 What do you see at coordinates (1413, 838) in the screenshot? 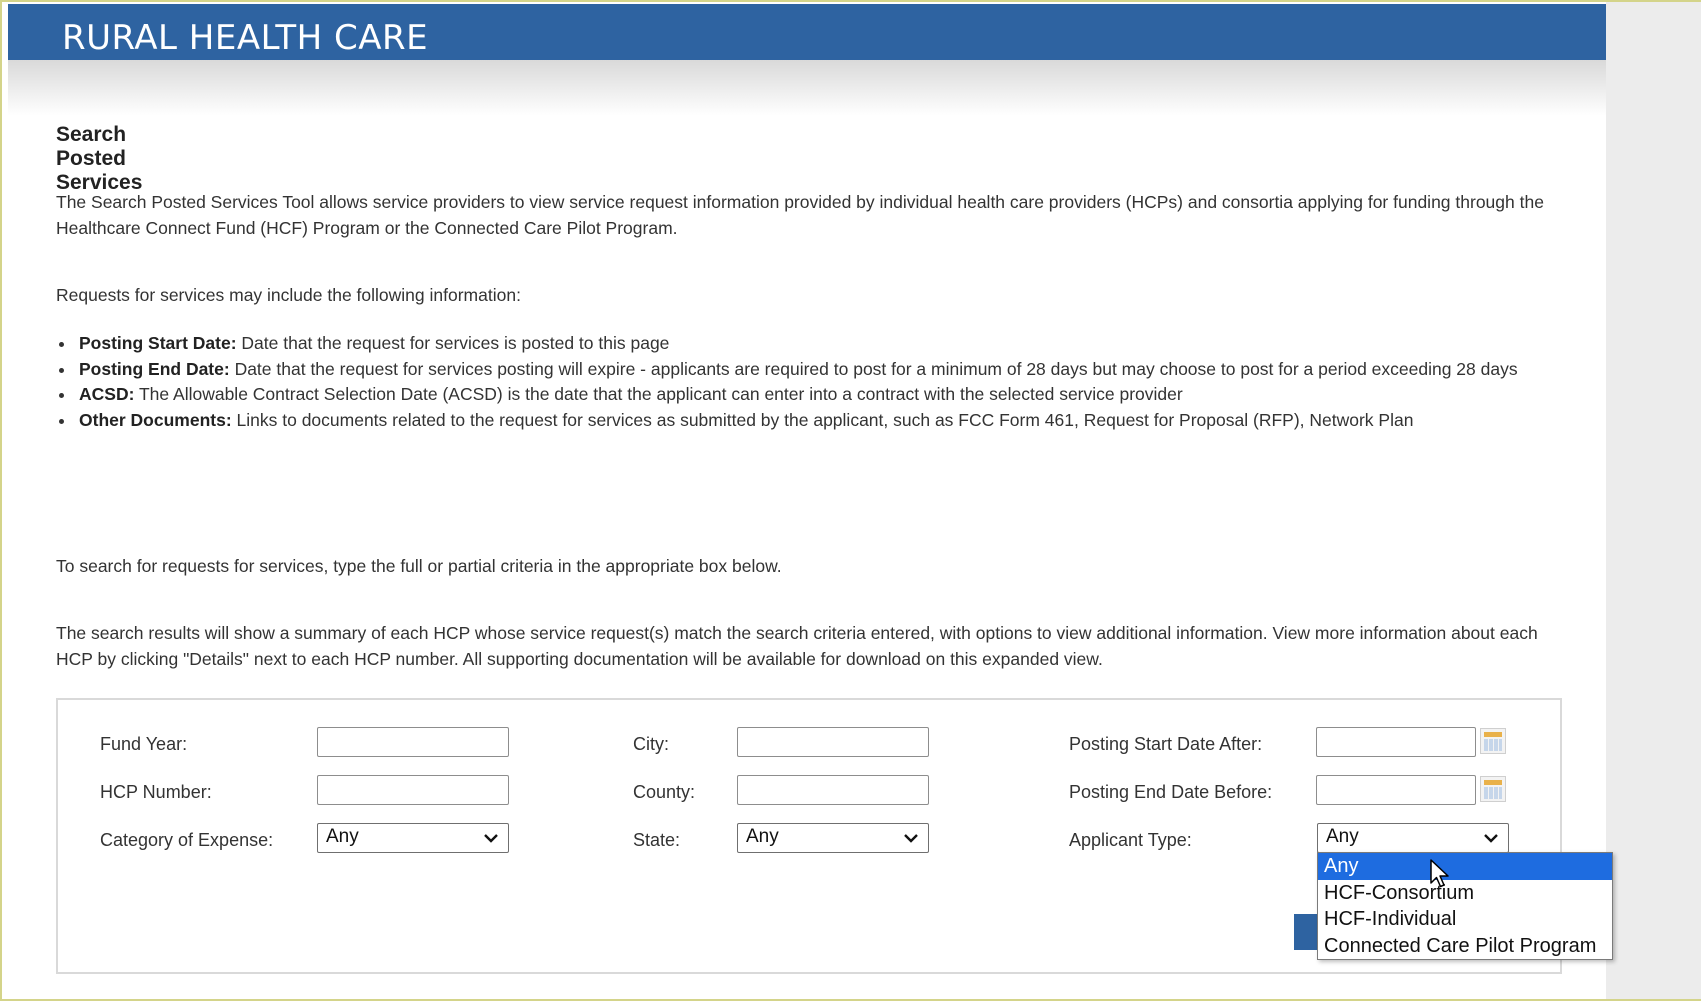
I see `applicant-type-select: Any` at bounding box center [1413, 838].